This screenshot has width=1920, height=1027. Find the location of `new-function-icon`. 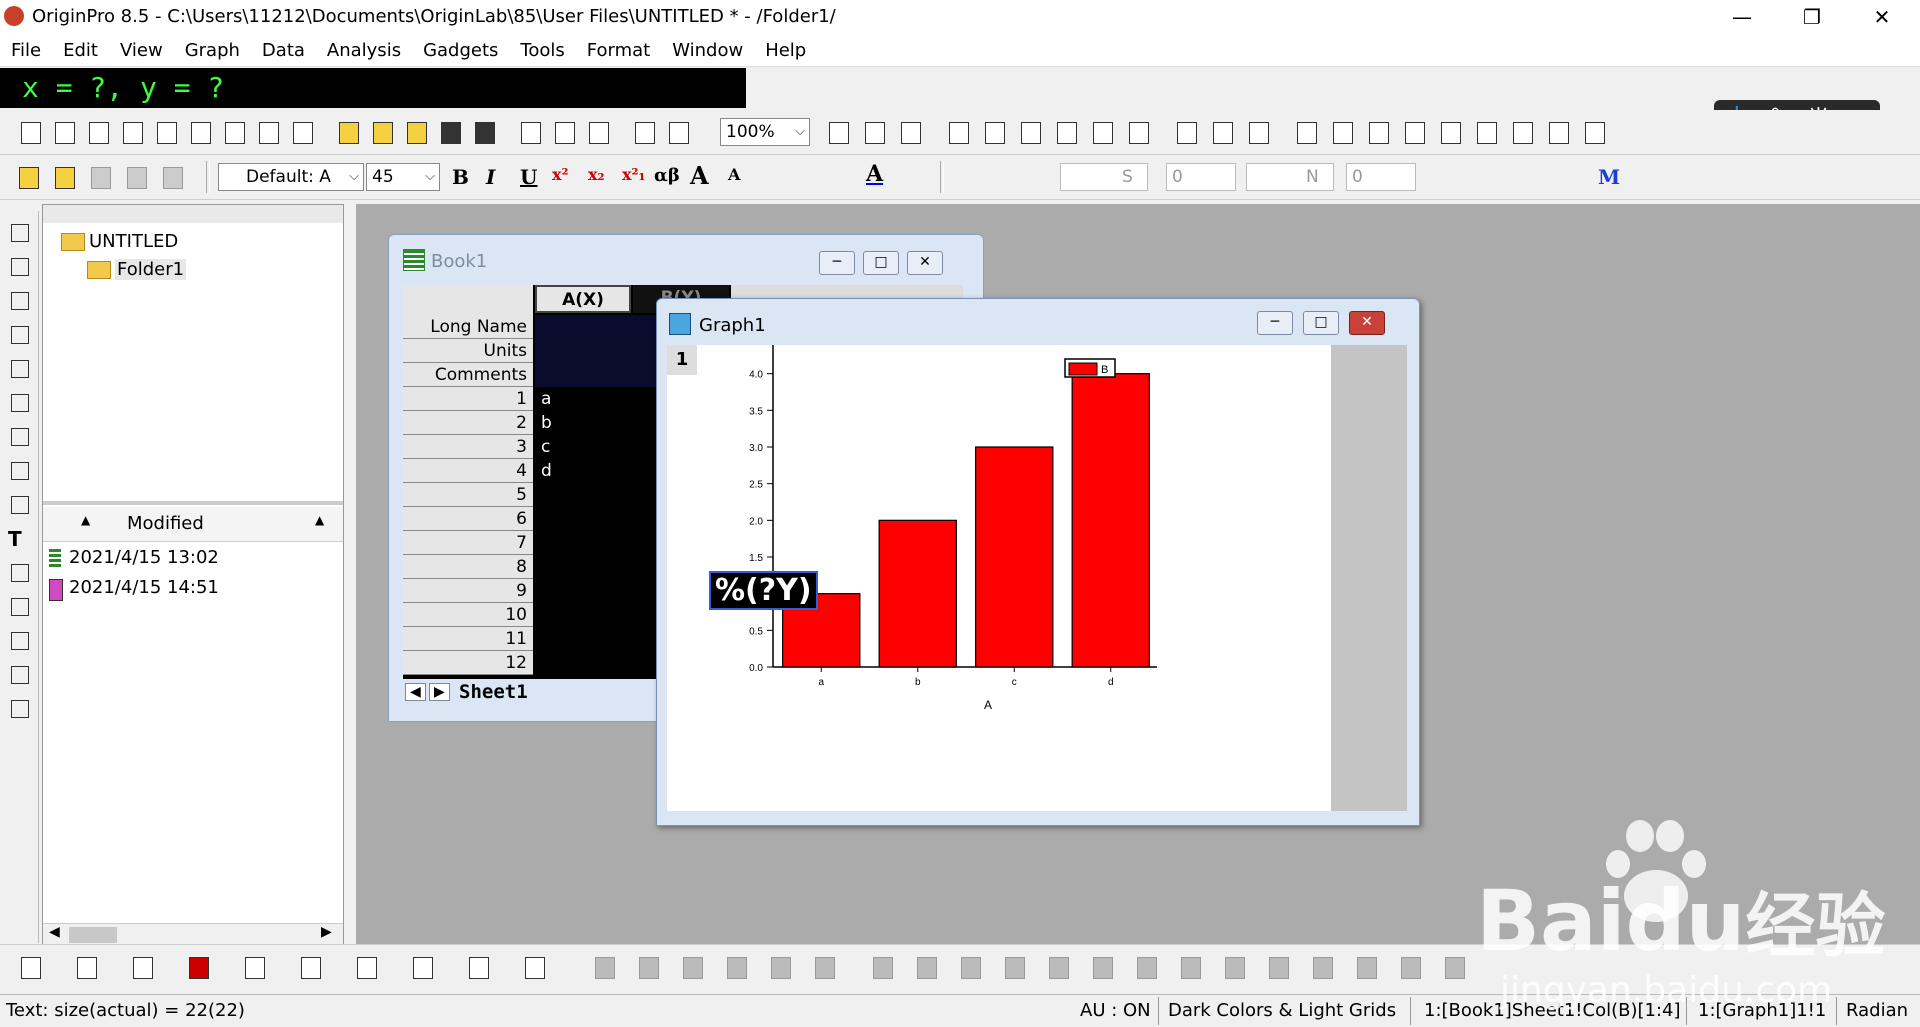

new-function-icon is located at coordinates (235, 132).